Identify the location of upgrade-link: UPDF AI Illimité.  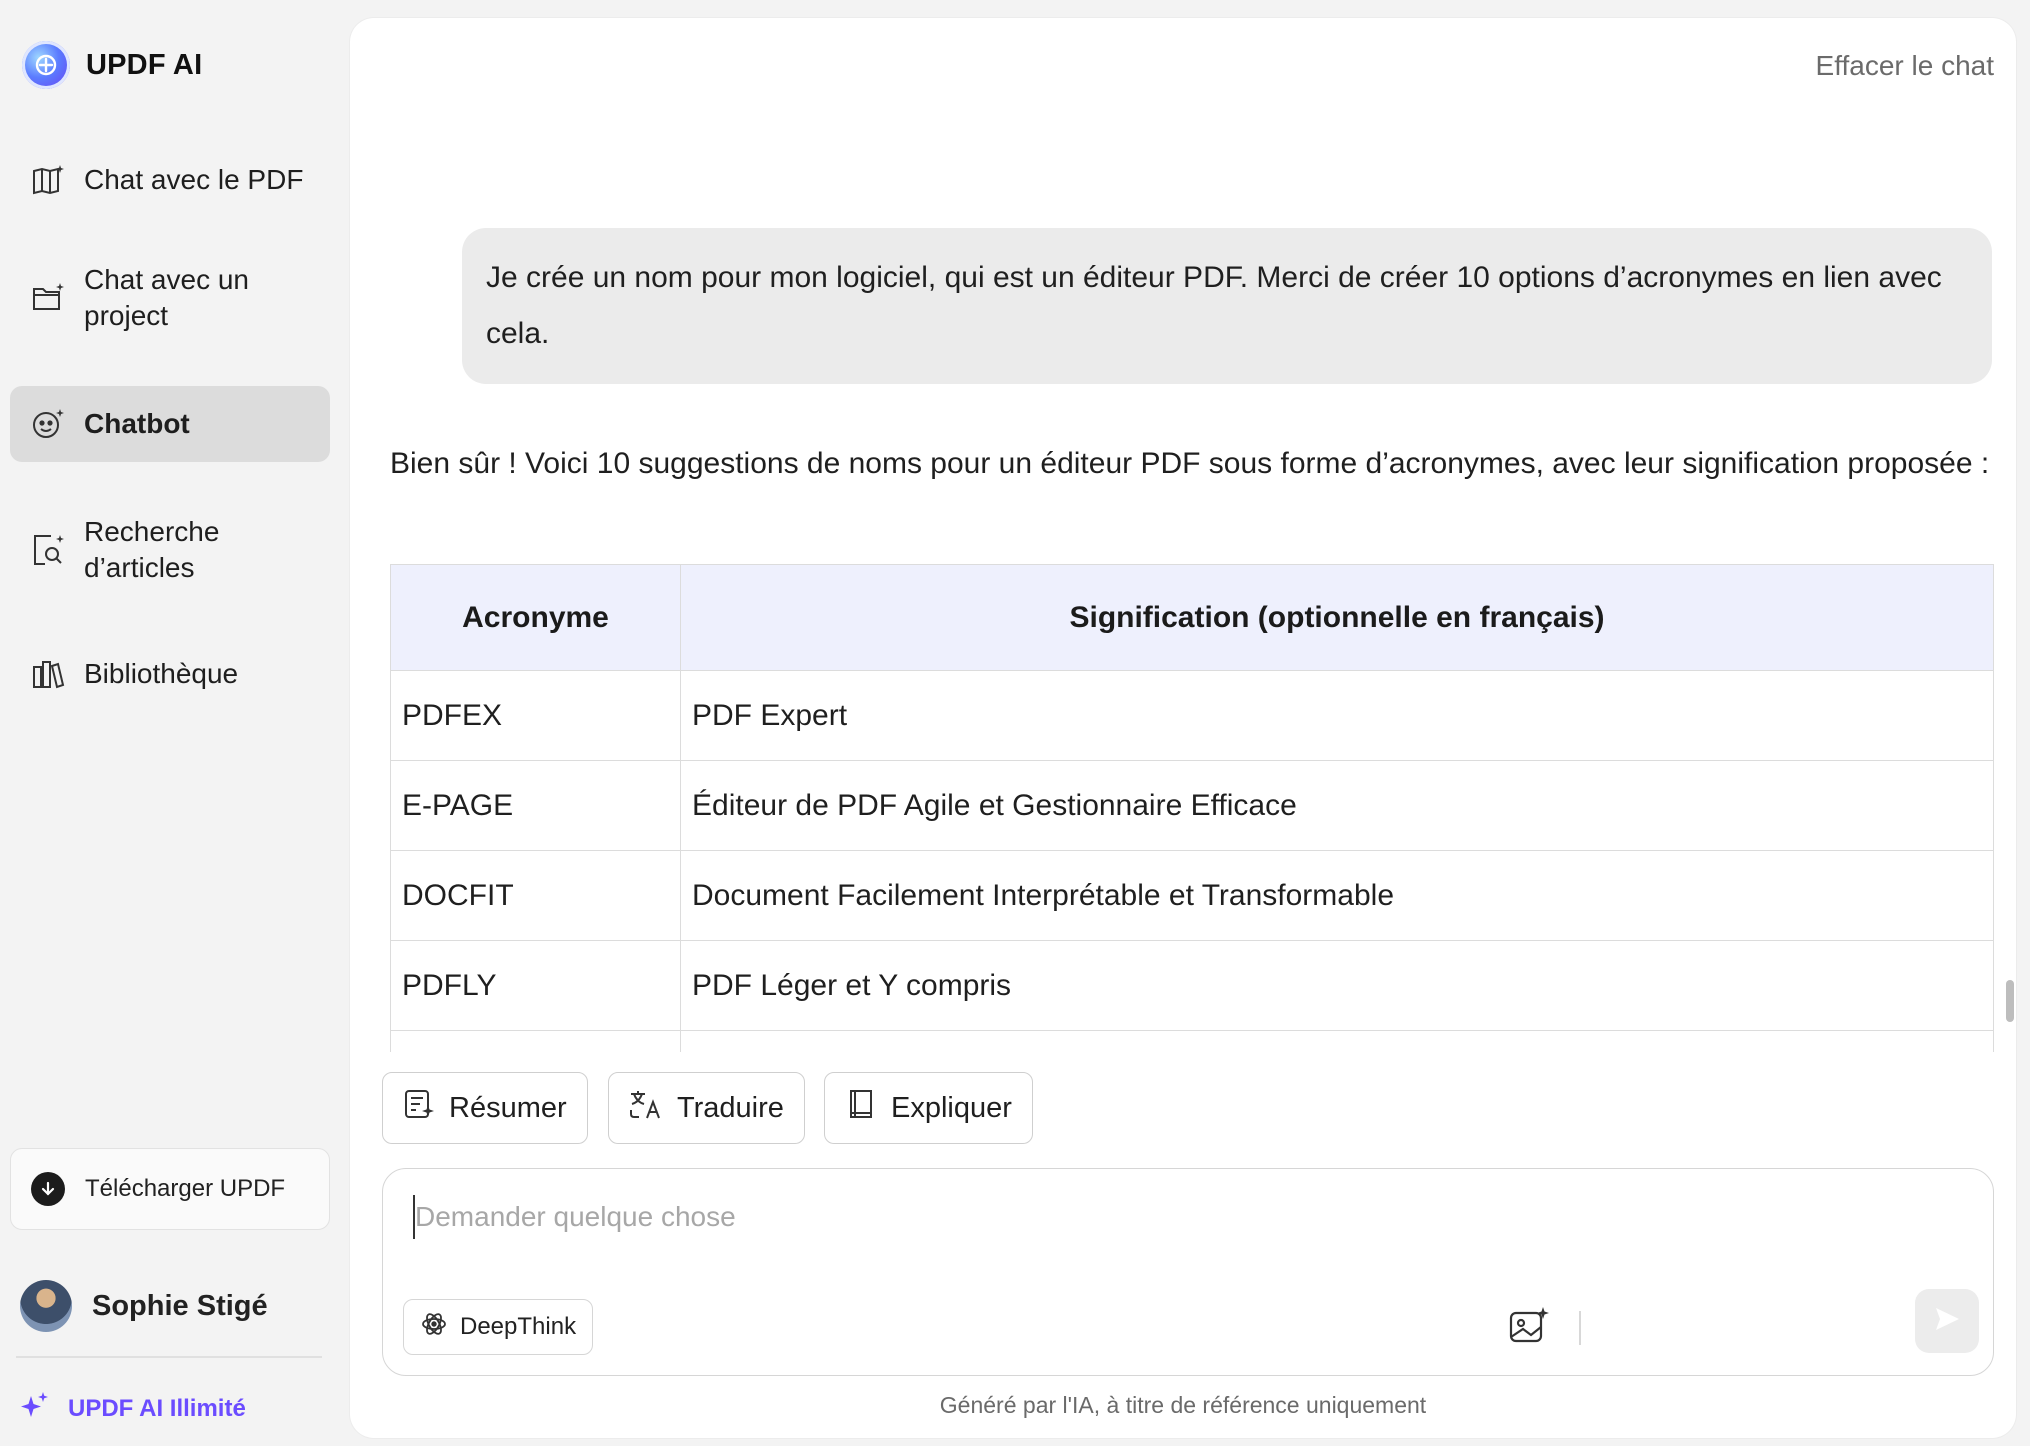
(133, 1408).